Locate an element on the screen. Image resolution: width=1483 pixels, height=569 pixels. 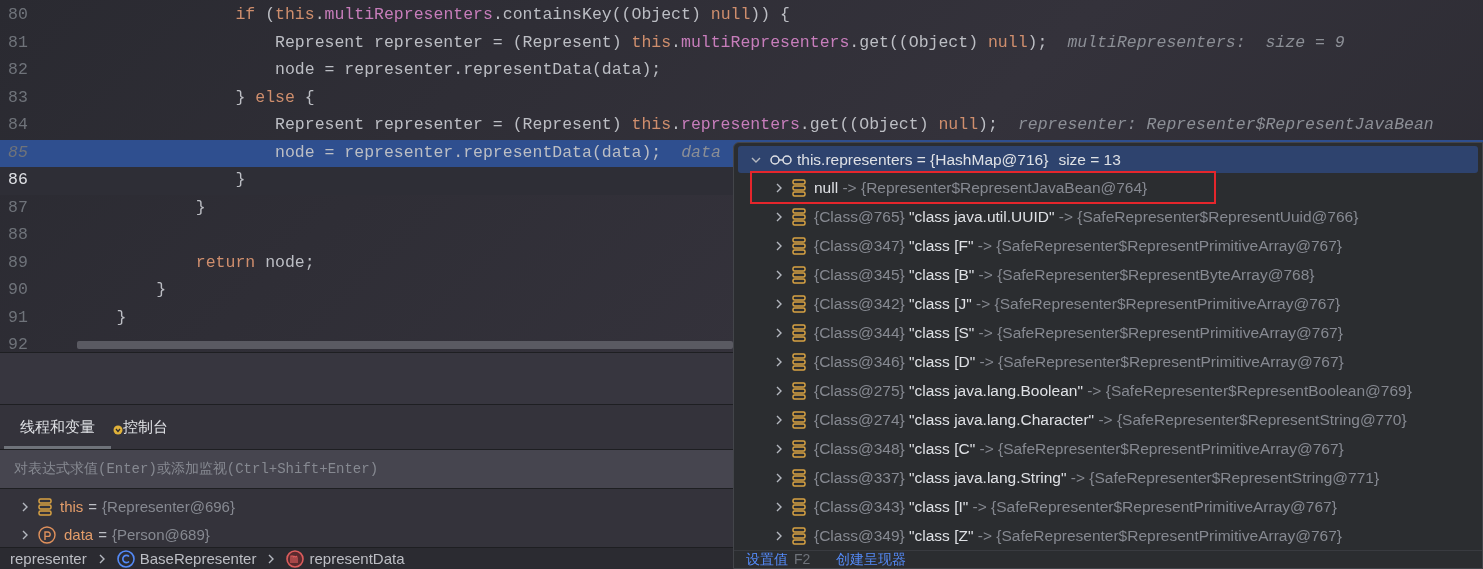
line-number: 90 is located at coordinates (18, 290).